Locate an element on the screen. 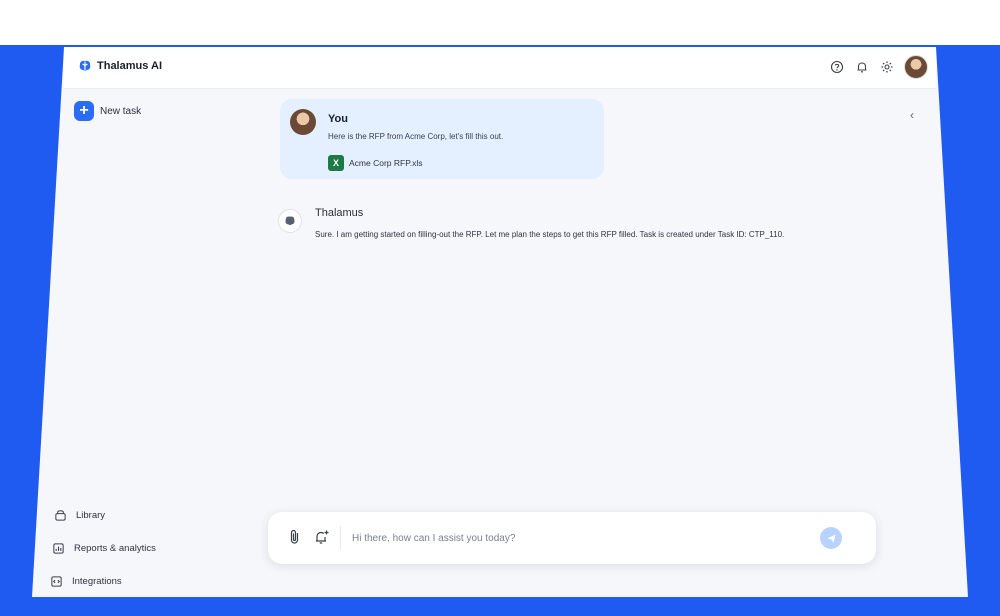 Image resolution: width=1000 pixels, height=616 pixels. user-avatar is located at coordinates (916, 67).